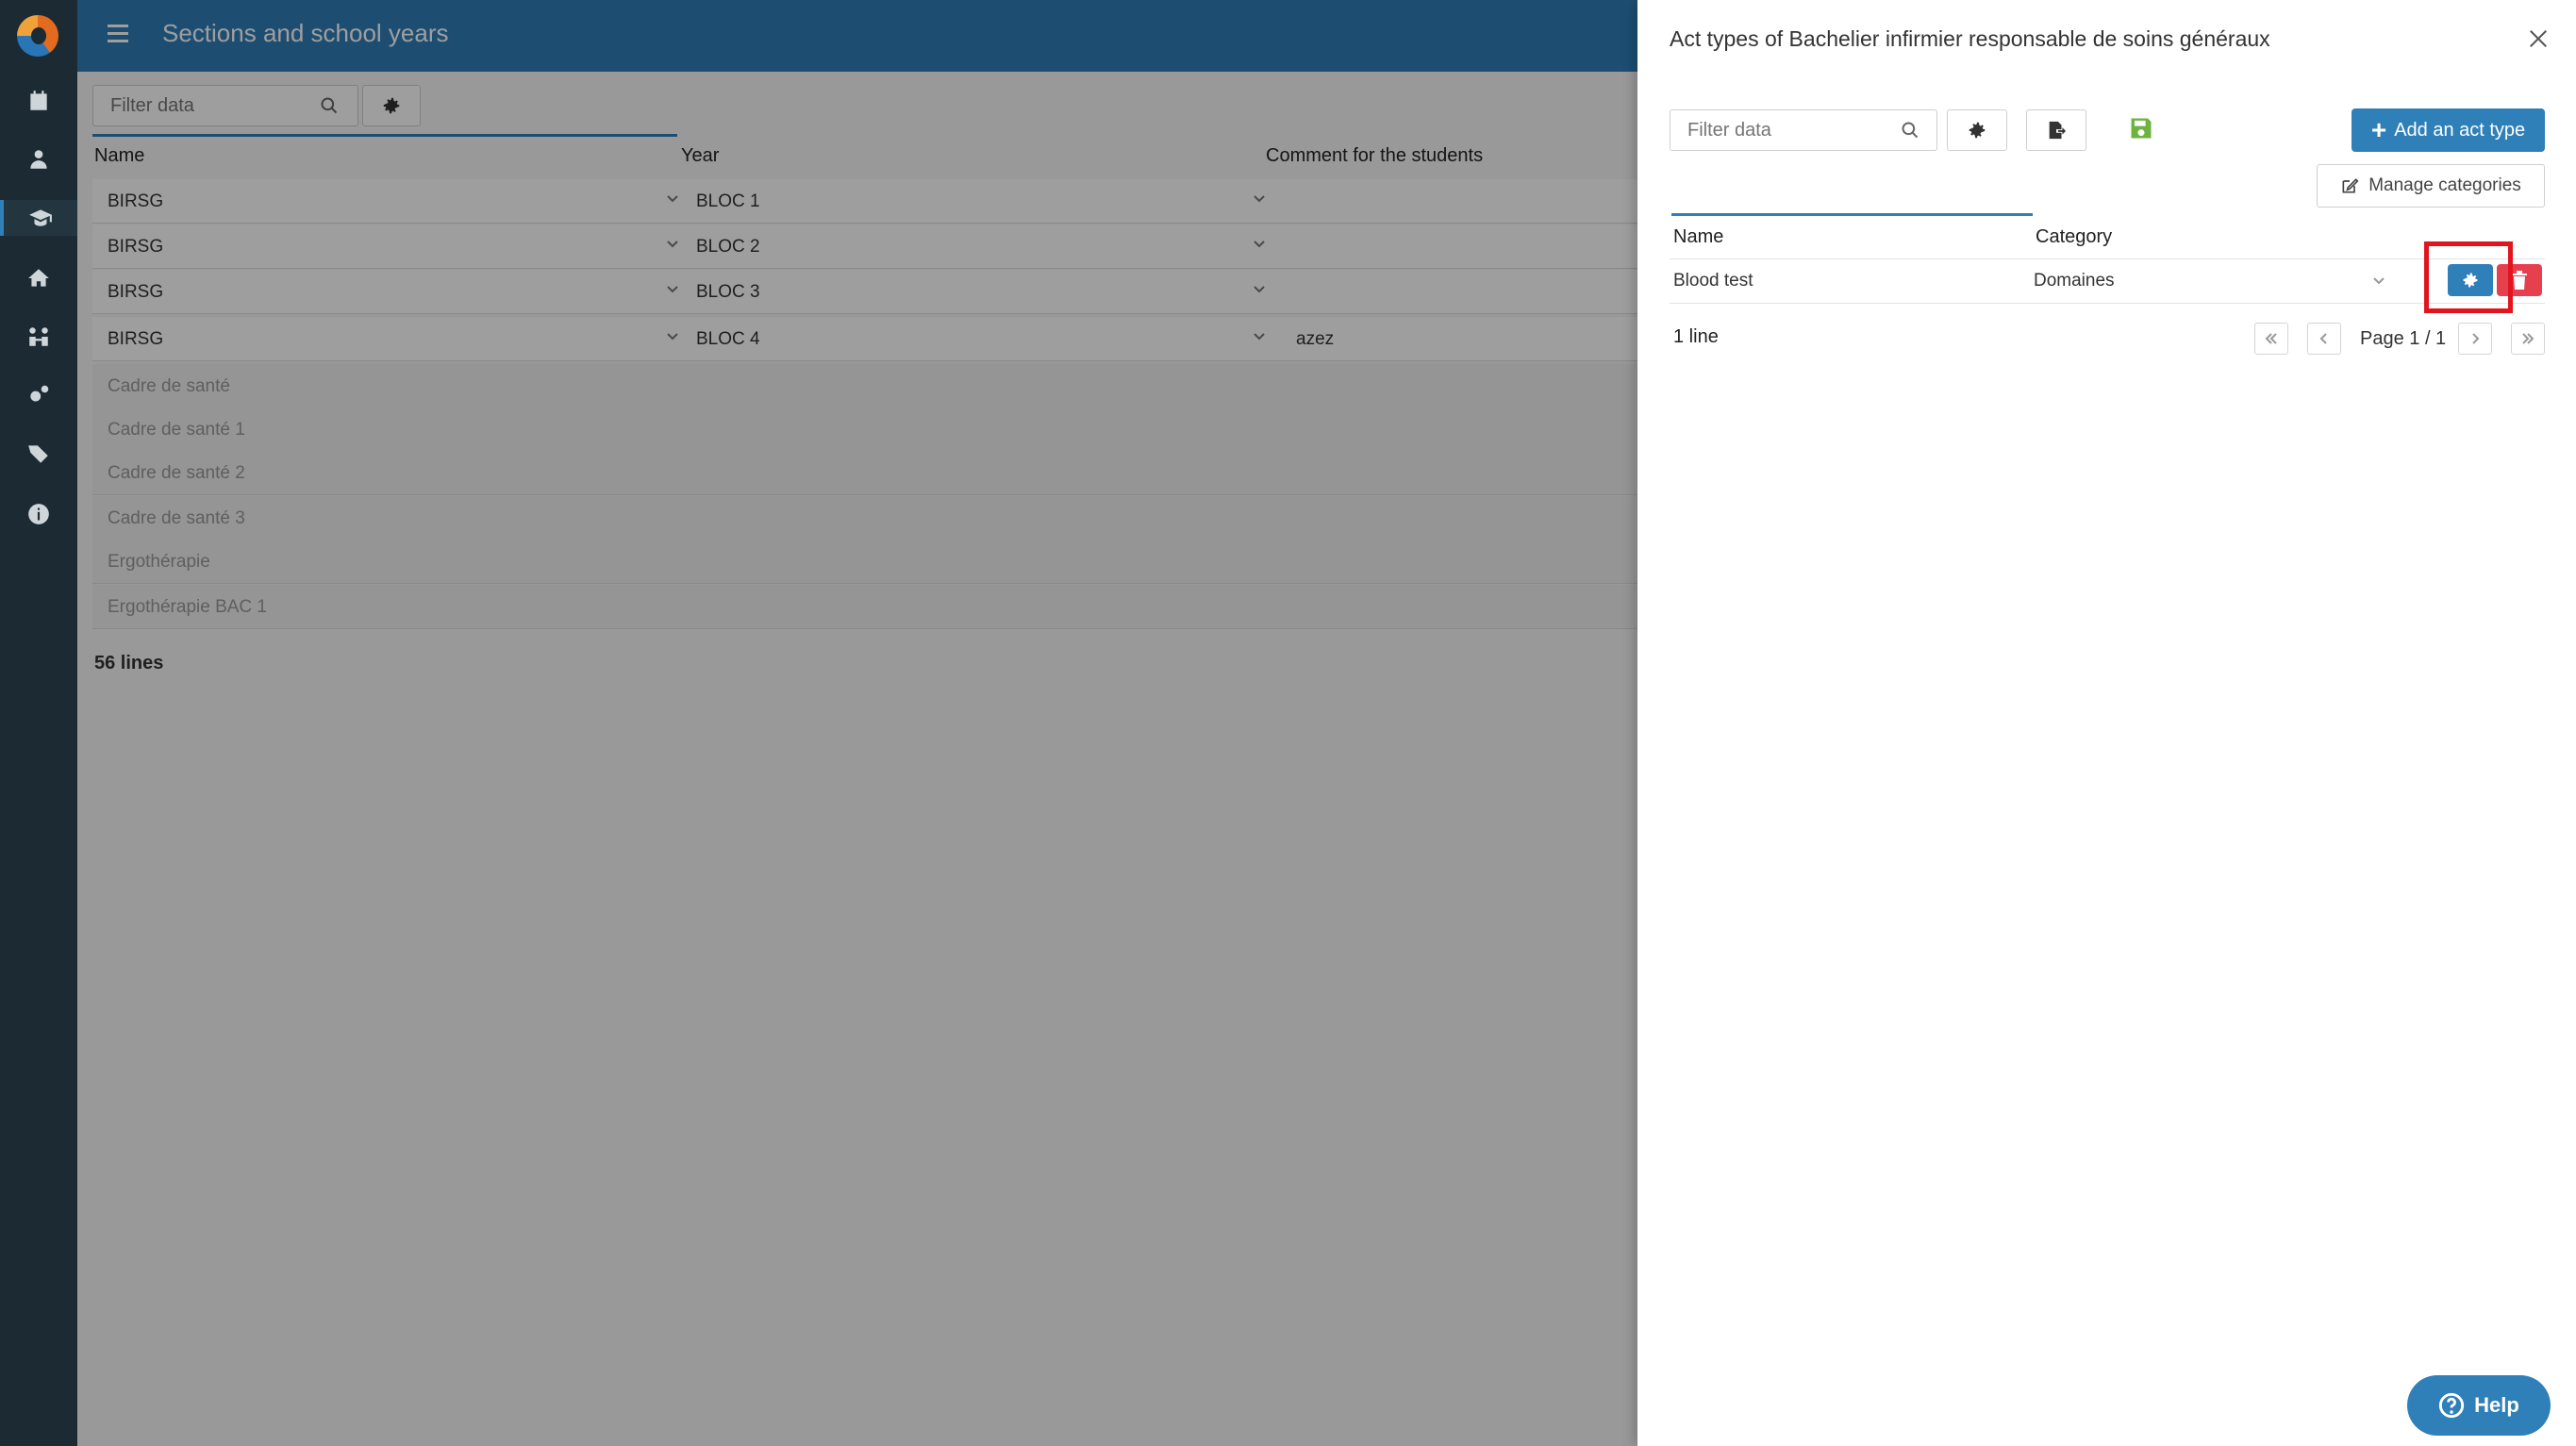 The height and width of the screenshot is (1446, 2576). What do you see at coordinates (37, 36) in the screenshot?
I see `app-logo` at bounding box center [37, 36].